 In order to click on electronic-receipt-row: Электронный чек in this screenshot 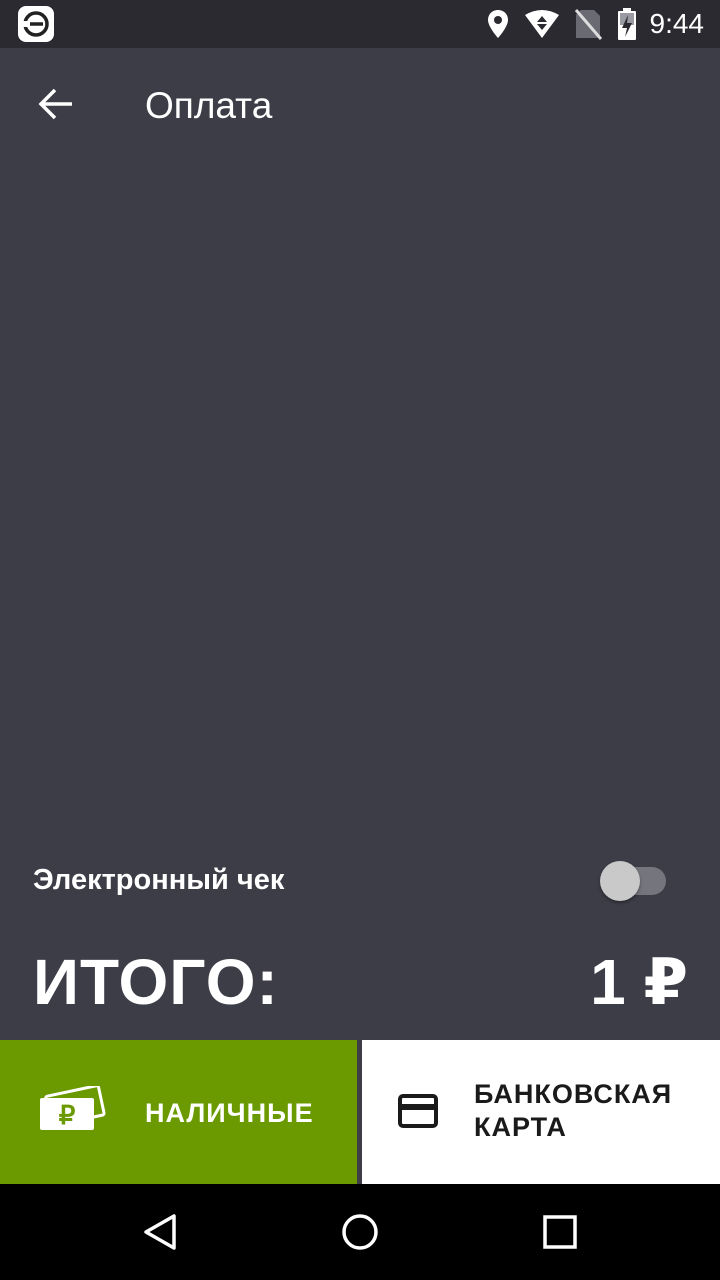, I will do `click(360, 881)`.